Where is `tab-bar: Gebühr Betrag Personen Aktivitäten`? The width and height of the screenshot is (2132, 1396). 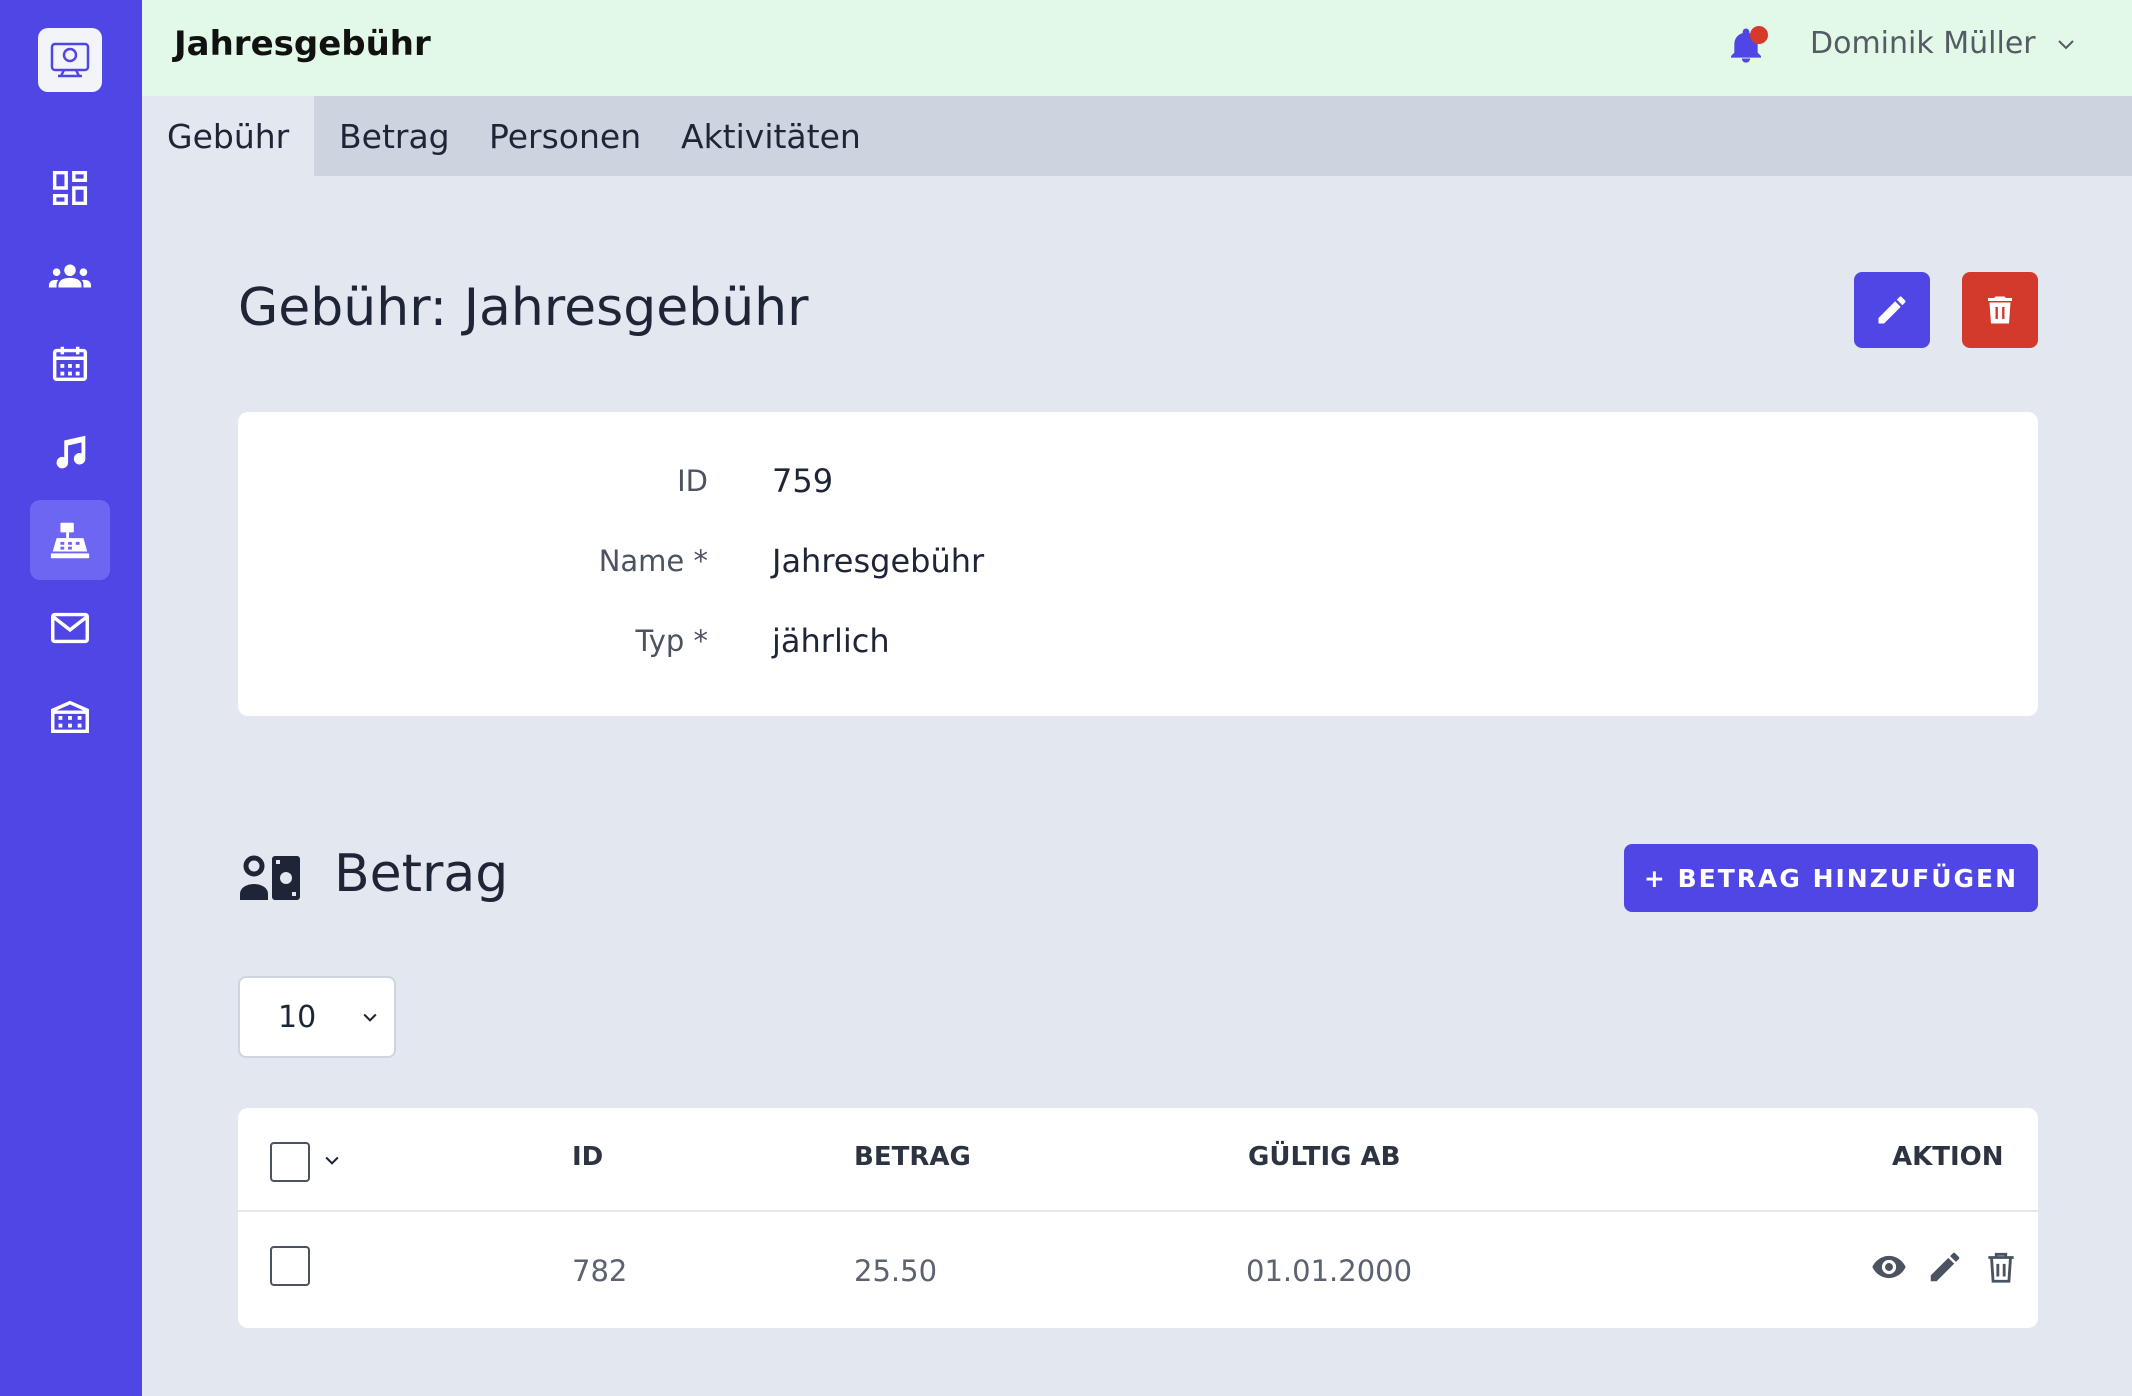 tab-bar: Gebühr Betrag Personen Aktivitäten is located at coordinates (1137, 136).